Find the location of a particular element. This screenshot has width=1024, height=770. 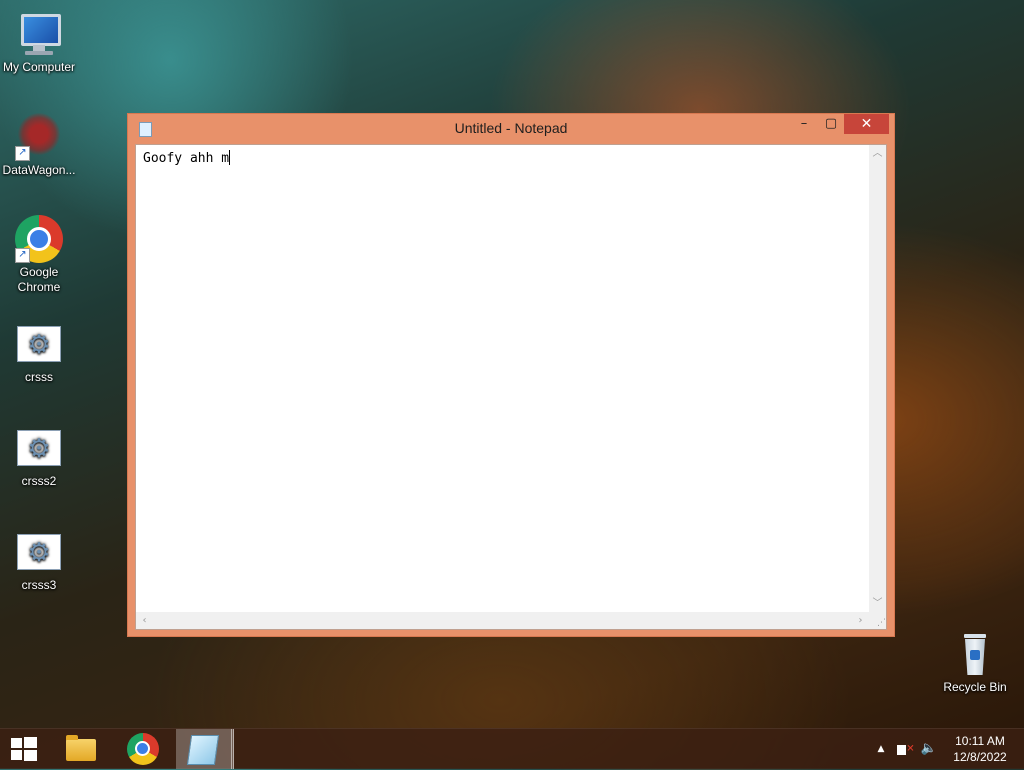

desktop-icon-label: My Computer is located at coordinates (39, 67).